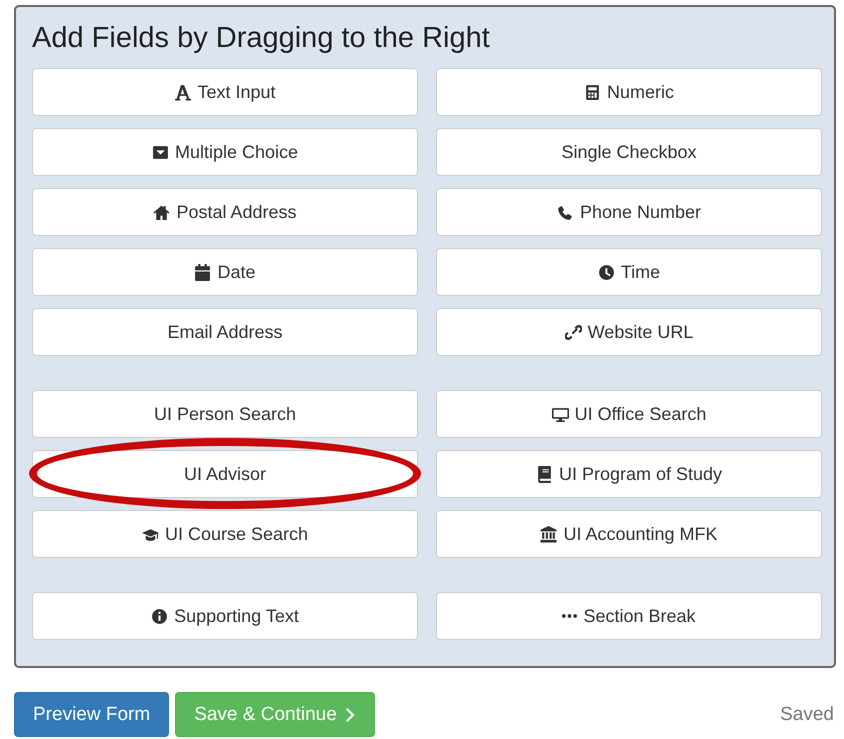  Describe the element at coordinates (225, 616) in the screenshot. I see `field-button: Supporting Text` at that location.